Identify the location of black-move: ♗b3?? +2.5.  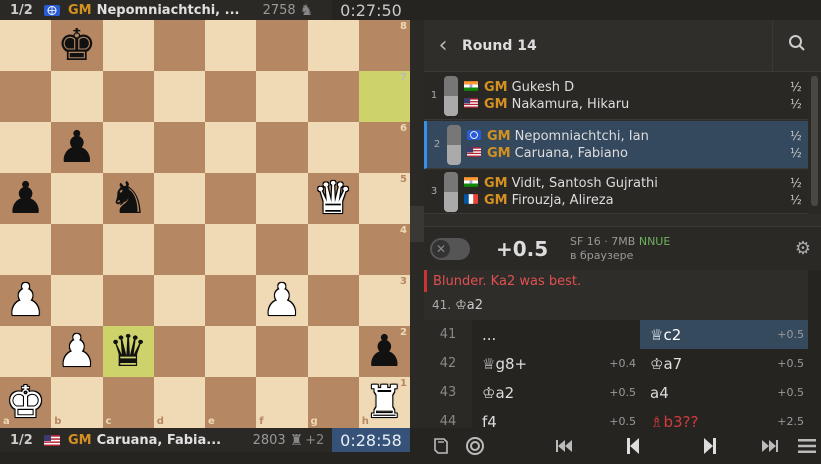
(724, 418).